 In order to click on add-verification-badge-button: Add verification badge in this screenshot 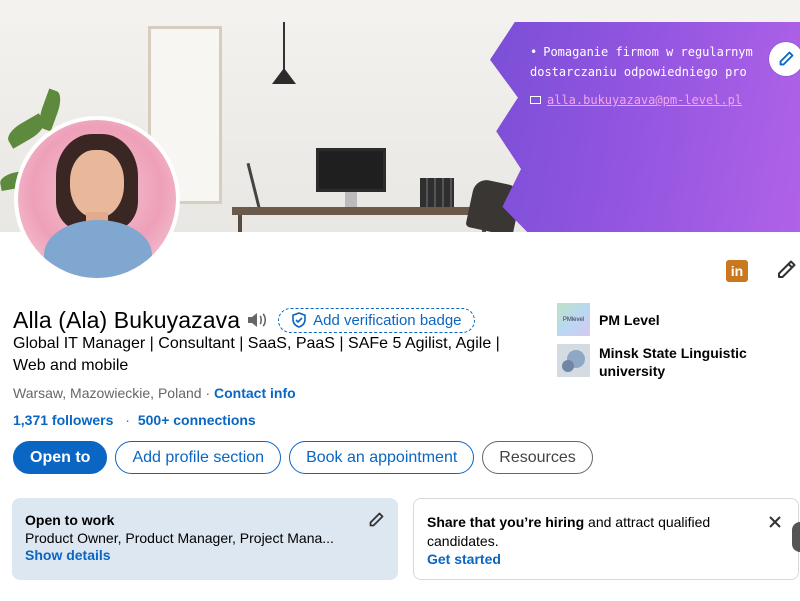, I will do `click(376, 320)`.